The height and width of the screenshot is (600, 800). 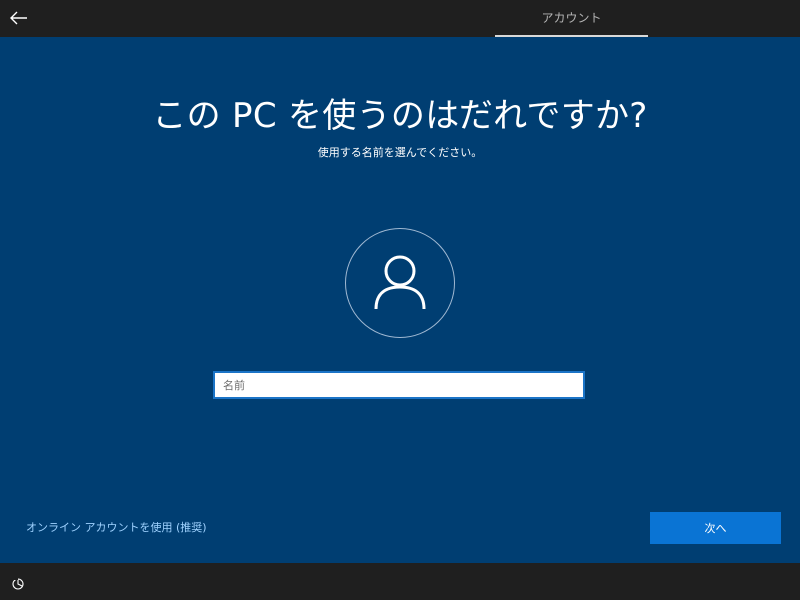 I want to click on back-arrow-icon, so click(x=18, y=18).